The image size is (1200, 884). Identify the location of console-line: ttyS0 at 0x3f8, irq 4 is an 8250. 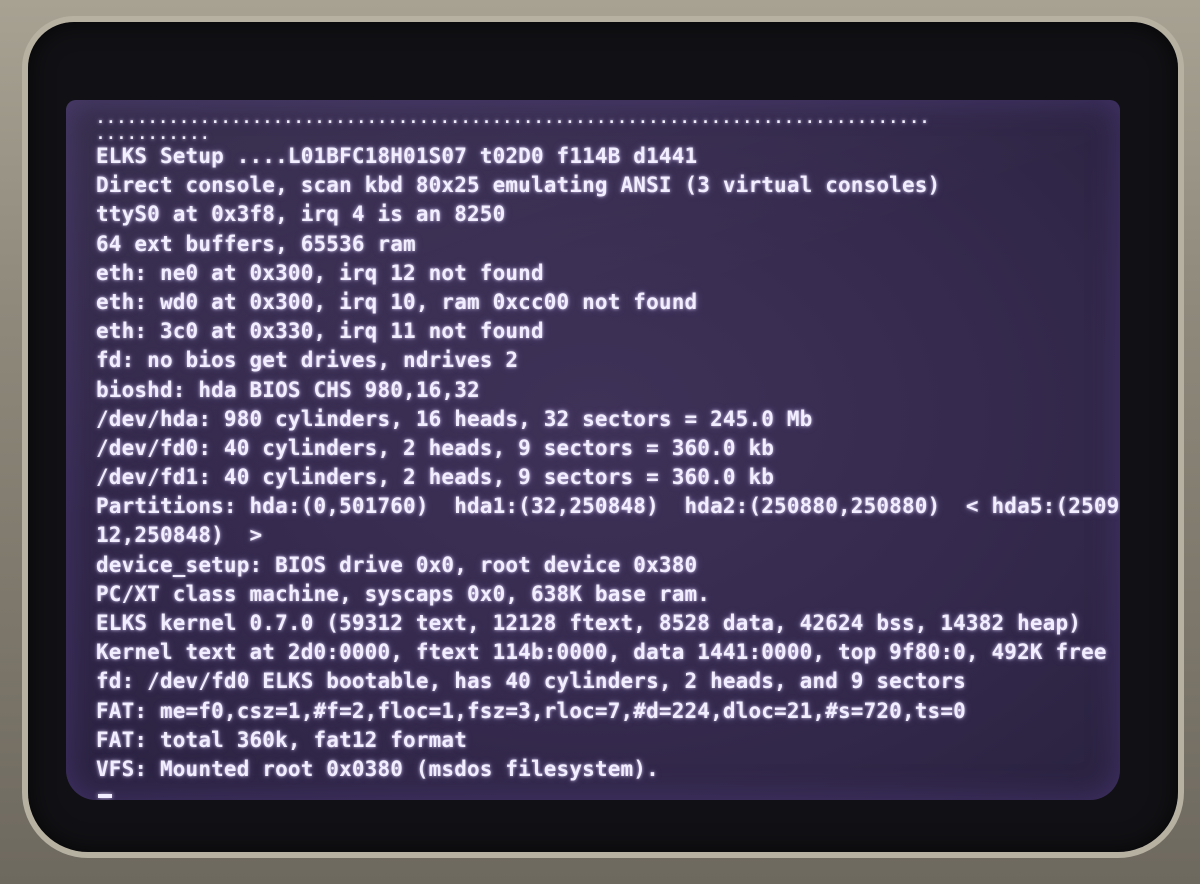
(301, 214).